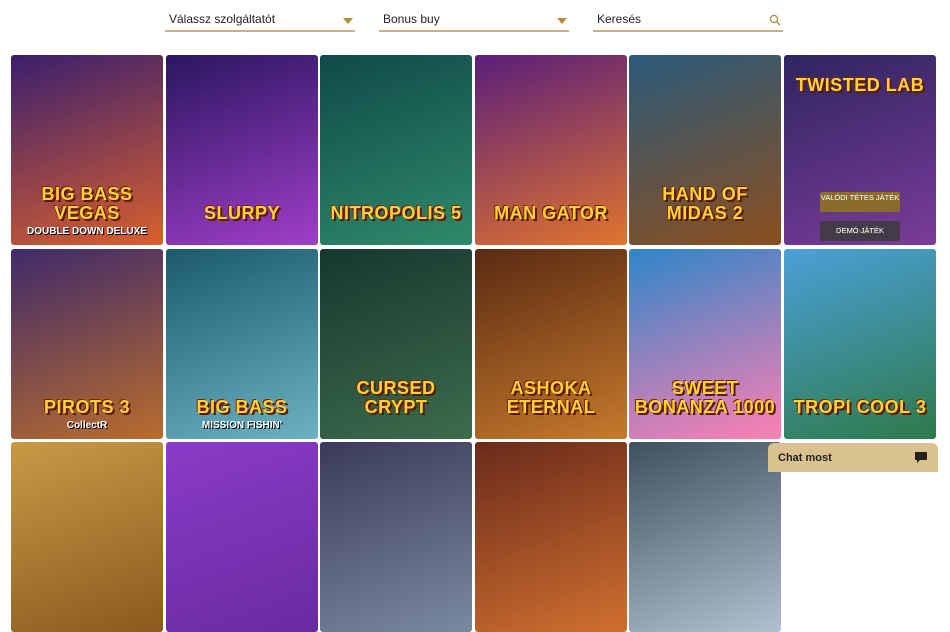  Describe the element at coordinates (87, 231) in the screenshot. I see `game-subtitle: DOUBLE DOWN DELUXE` at that location.